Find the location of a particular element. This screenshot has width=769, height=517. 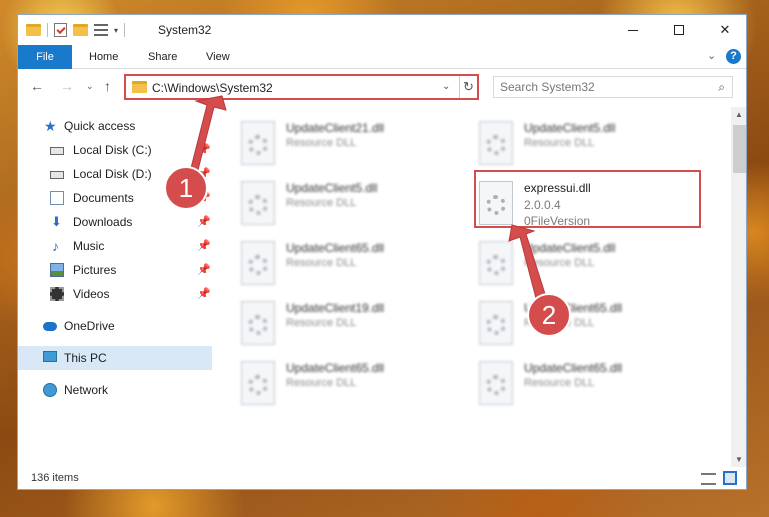

minimize-button is located at coordinates (633, 30).